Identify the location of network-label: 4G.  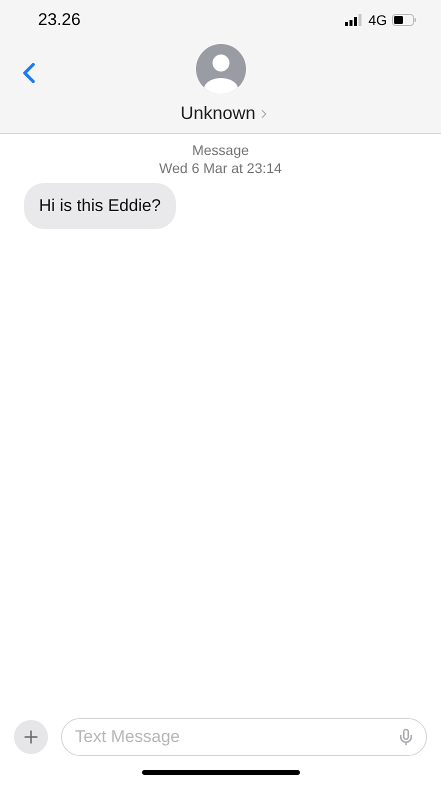
(377, 20).